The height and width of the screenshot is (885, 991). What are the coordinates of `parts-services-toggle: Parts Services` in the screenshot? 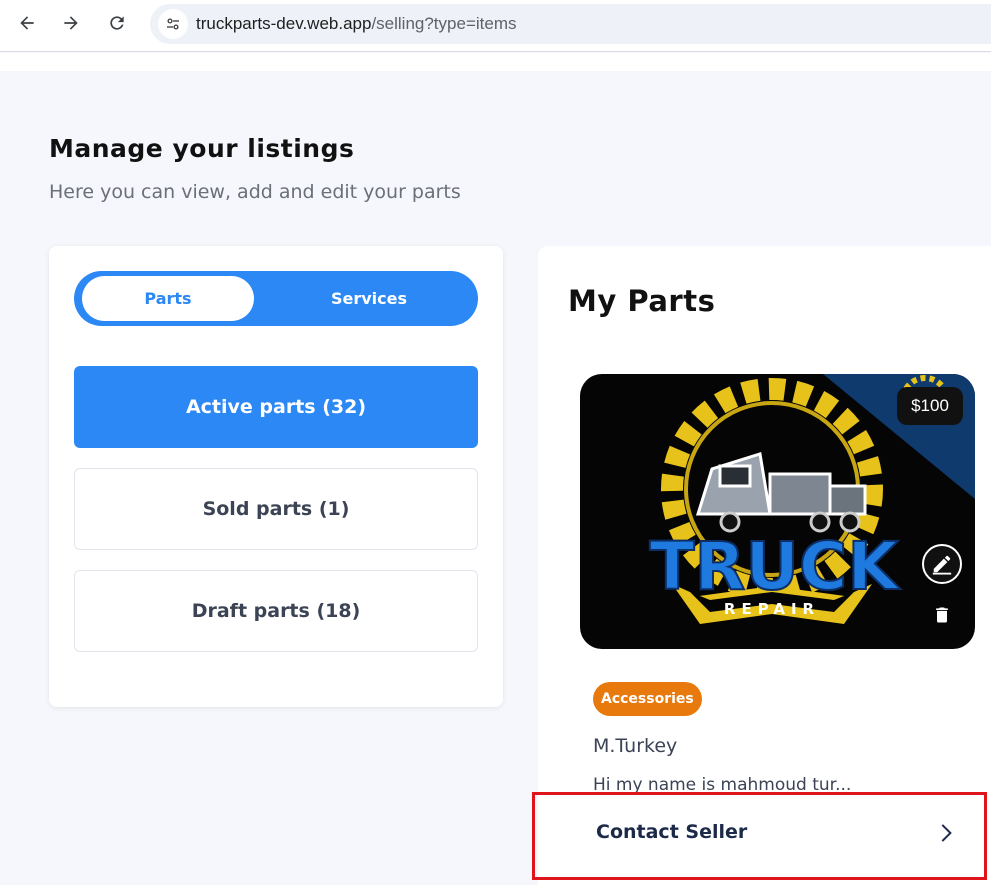 It's located at (276, 298).